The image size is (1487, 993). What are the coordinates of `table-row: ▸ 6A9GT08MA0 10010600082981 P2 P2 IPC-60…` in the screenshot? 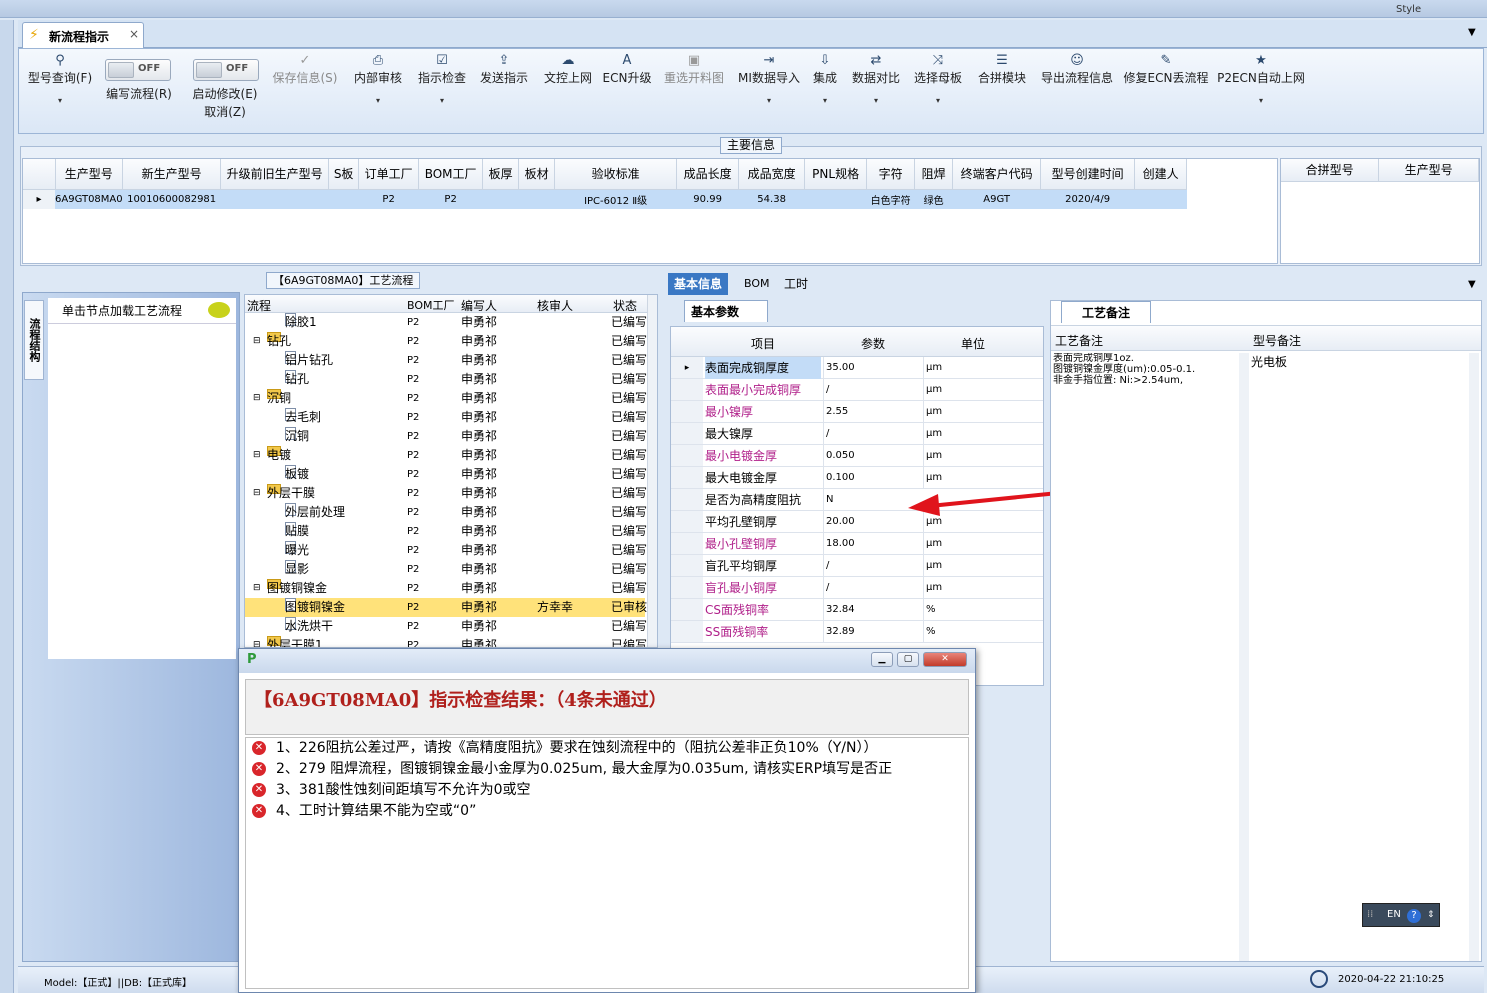 It's located at (605, 199).